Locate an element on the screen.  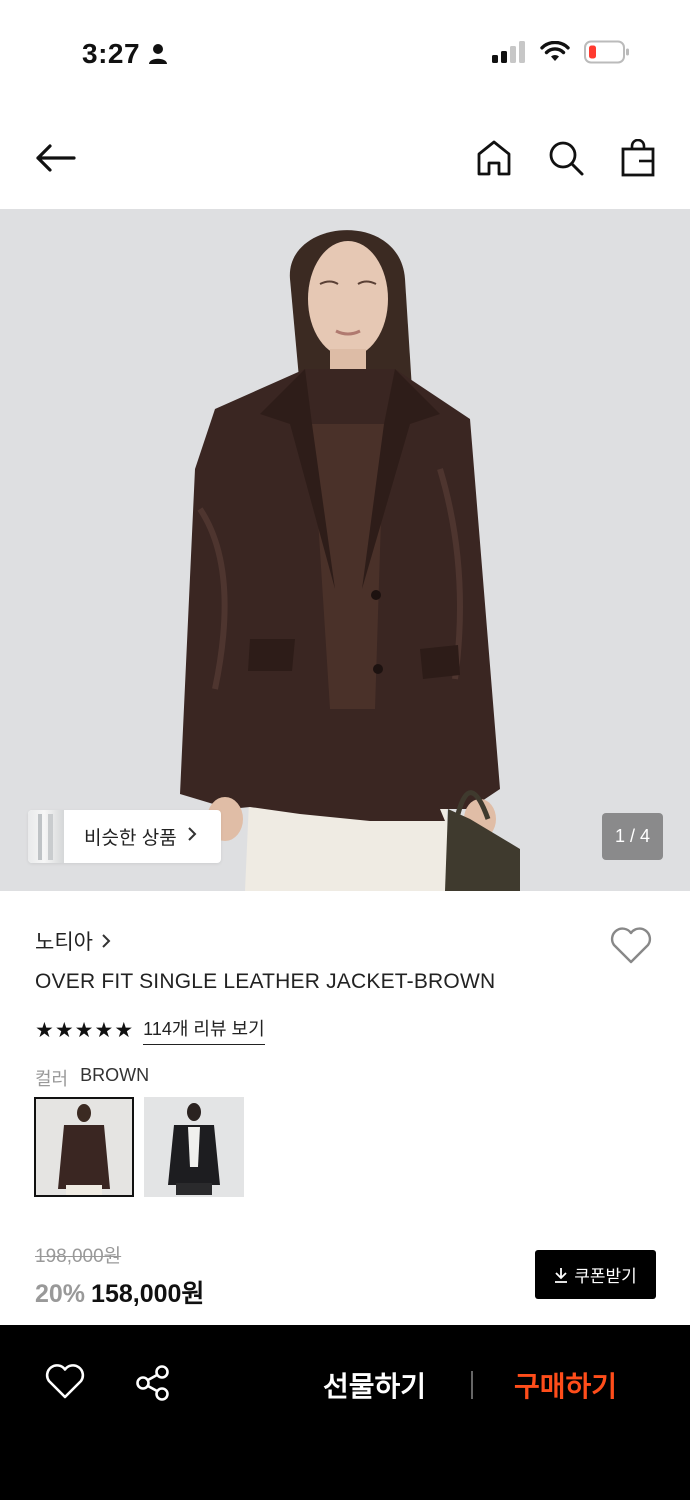
header is located at coordinates (345, 160).